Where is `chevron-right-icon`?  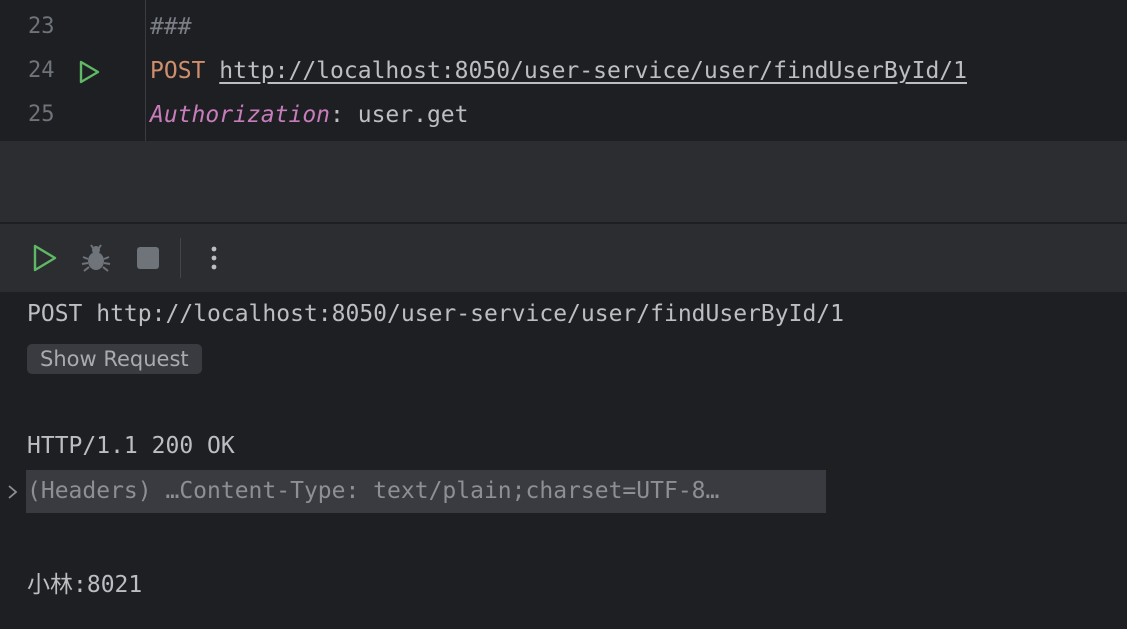 chevron-right-icon is located at coordinates (13, 492).